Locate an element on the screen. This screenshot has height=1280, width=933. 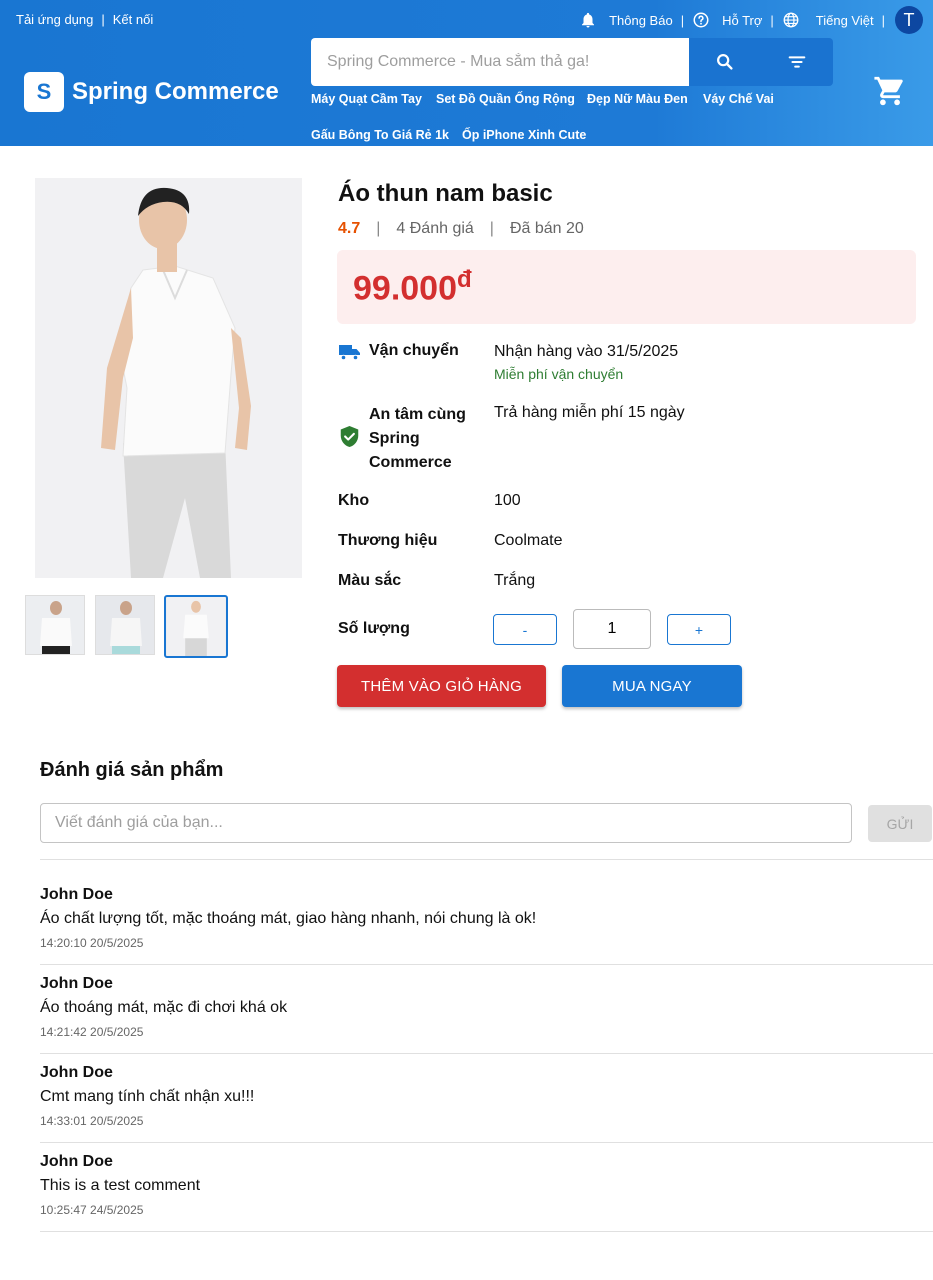
brand-logo: S Spring Commerce is located at coordinates (151, 92).